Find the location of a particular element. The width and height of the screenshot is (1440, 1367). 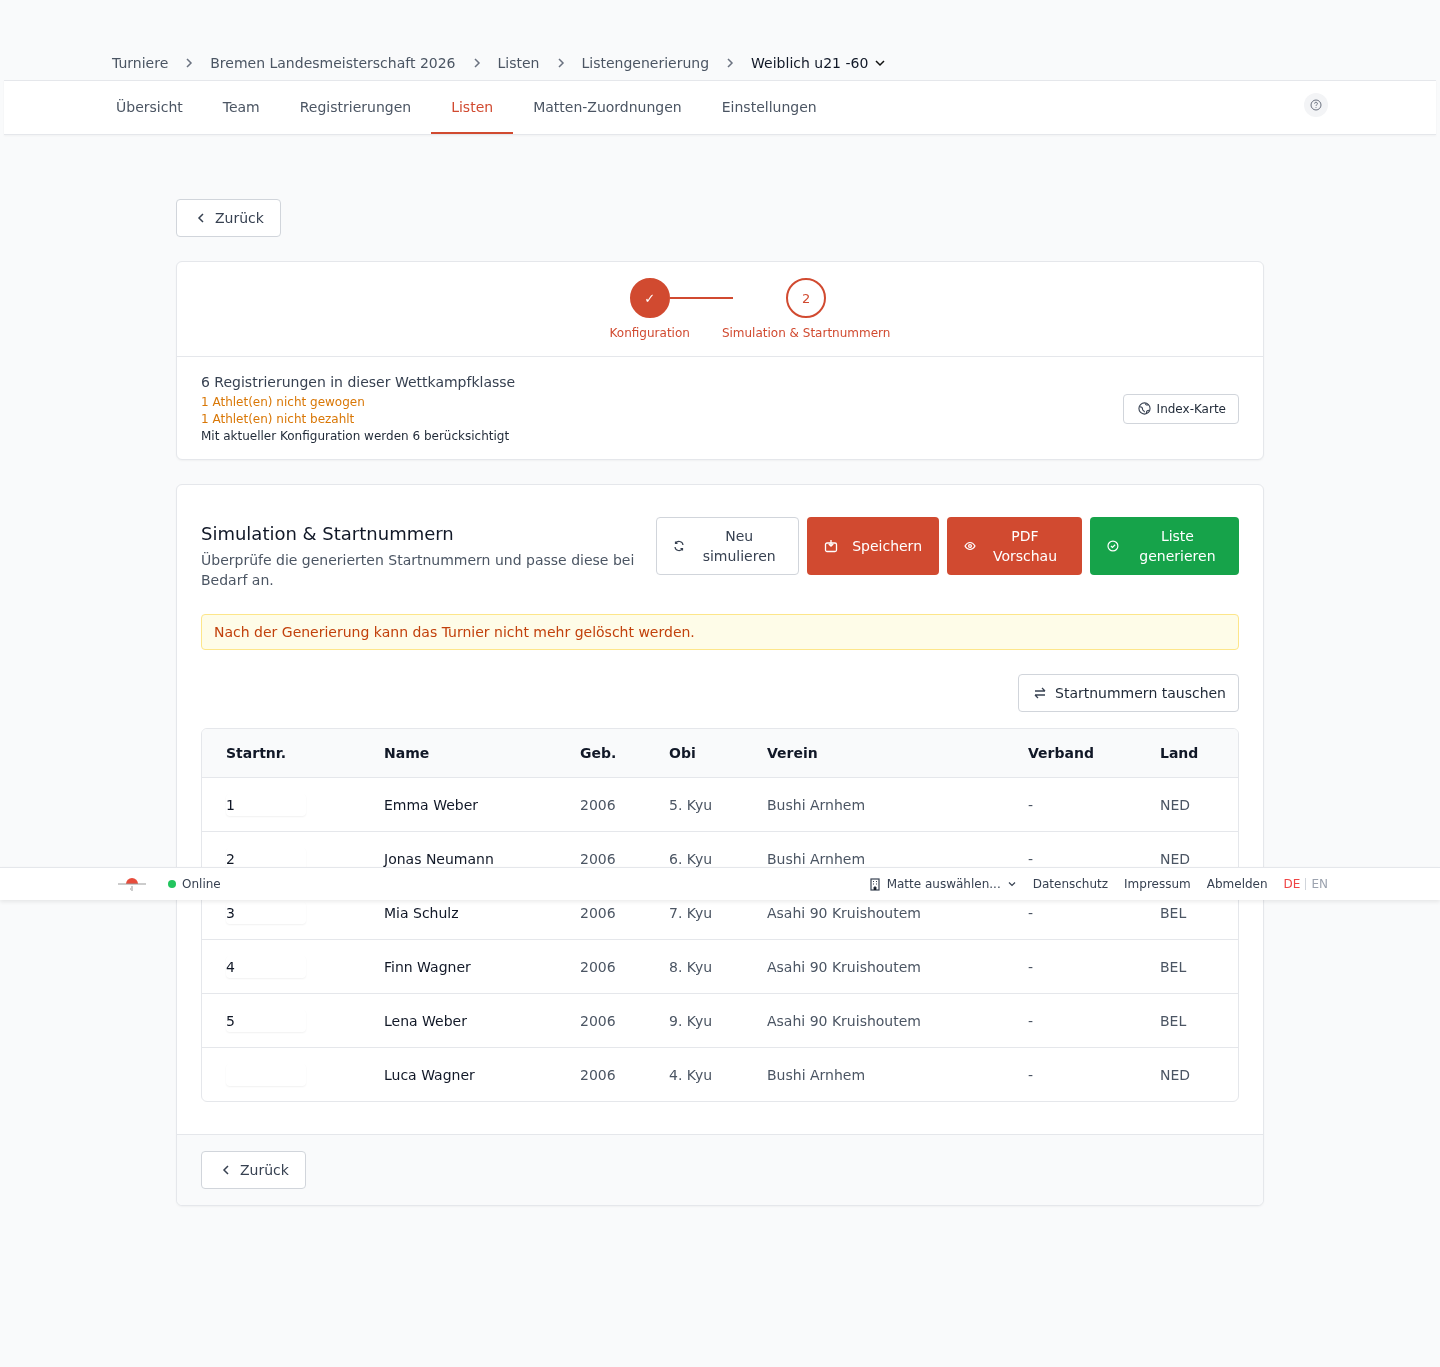

breadcrumb-link: Turniere is located at coordinates (140, 63).